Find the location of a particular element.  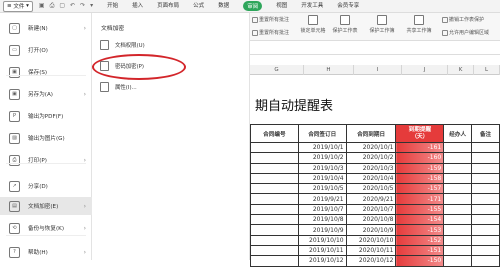

tab-0: 开始 is located at coordinates (112, 6).